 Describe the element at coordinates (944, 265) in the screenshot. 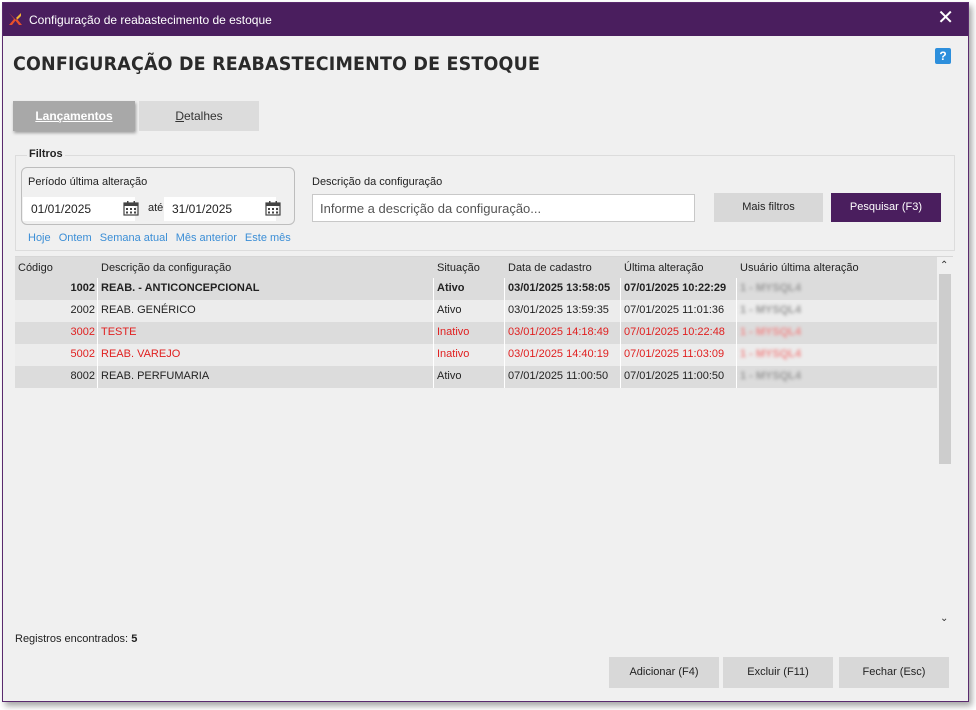

I see `scroll-up-icon: ⌃` at that location.